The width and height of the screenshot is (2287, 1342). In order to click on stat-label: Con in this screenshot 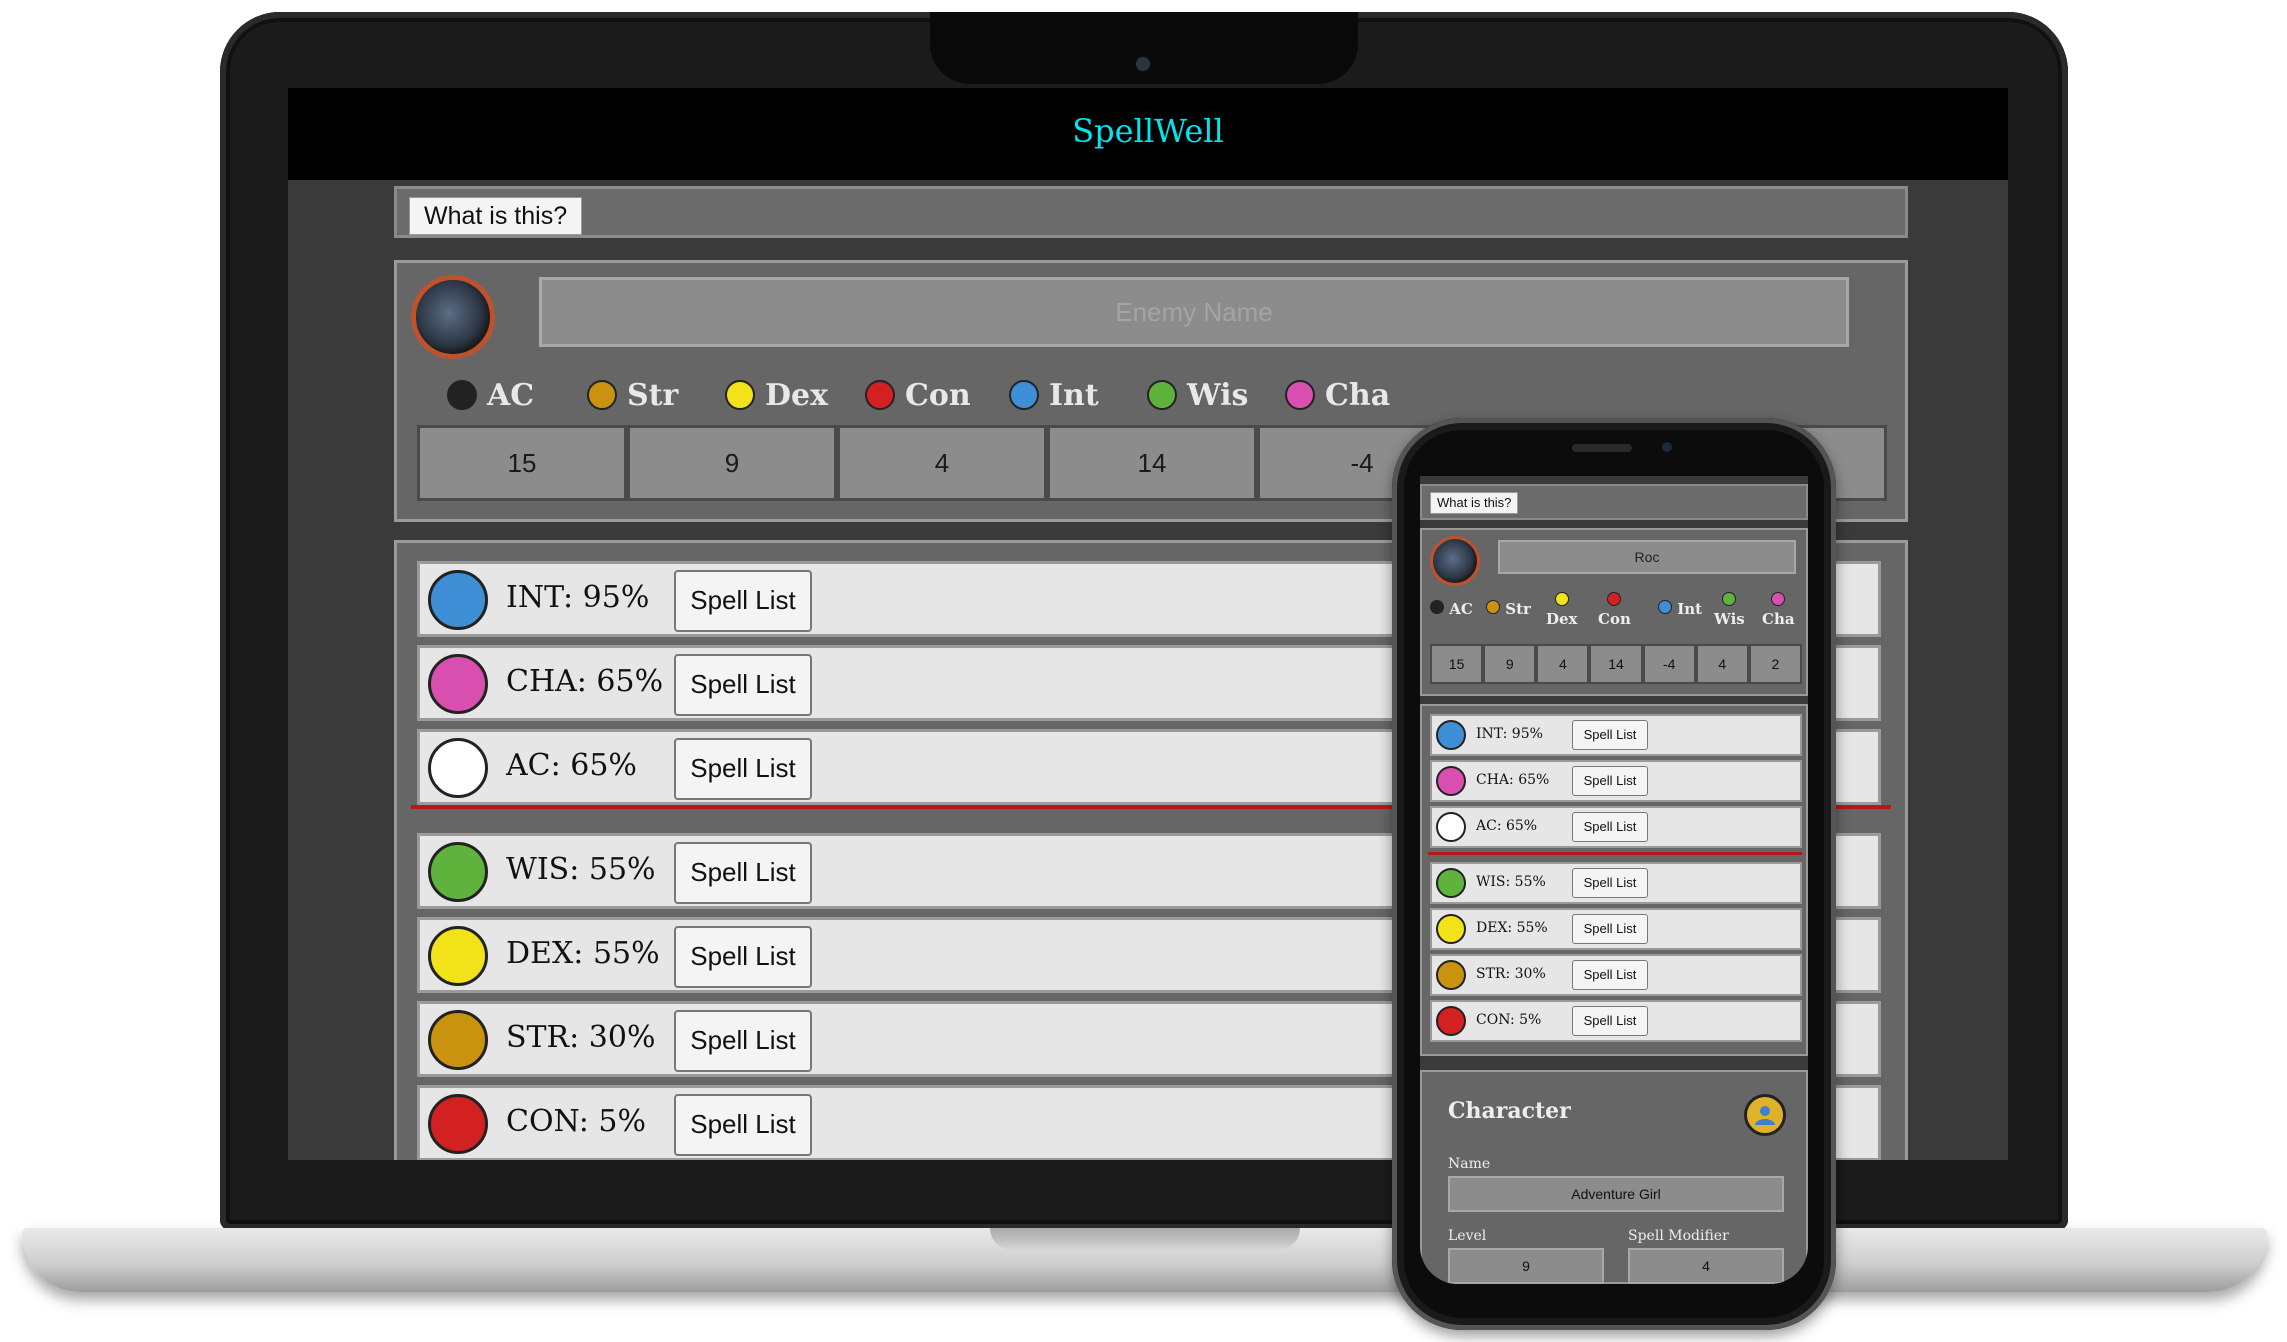, I will do `click(938, 395)`.